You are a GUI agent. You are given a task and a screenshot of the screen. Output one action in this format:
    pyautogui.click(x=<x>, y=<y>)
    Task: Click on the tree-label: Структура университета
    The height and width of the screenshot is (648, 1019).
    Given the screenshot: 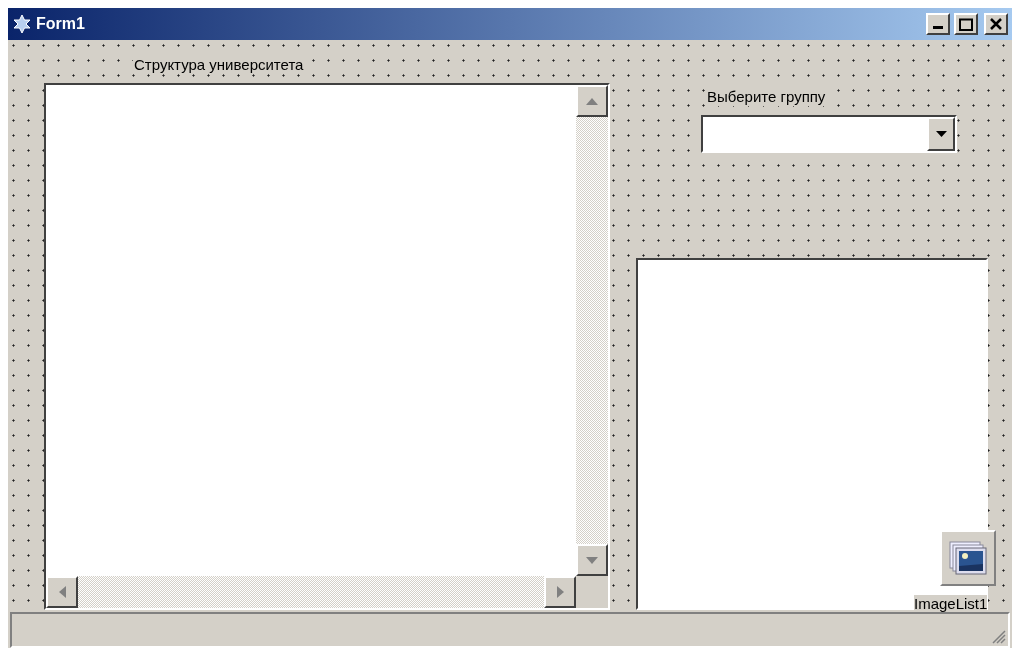 What is the action you would take?
    pyautogui.click(x=219, y=65)
    